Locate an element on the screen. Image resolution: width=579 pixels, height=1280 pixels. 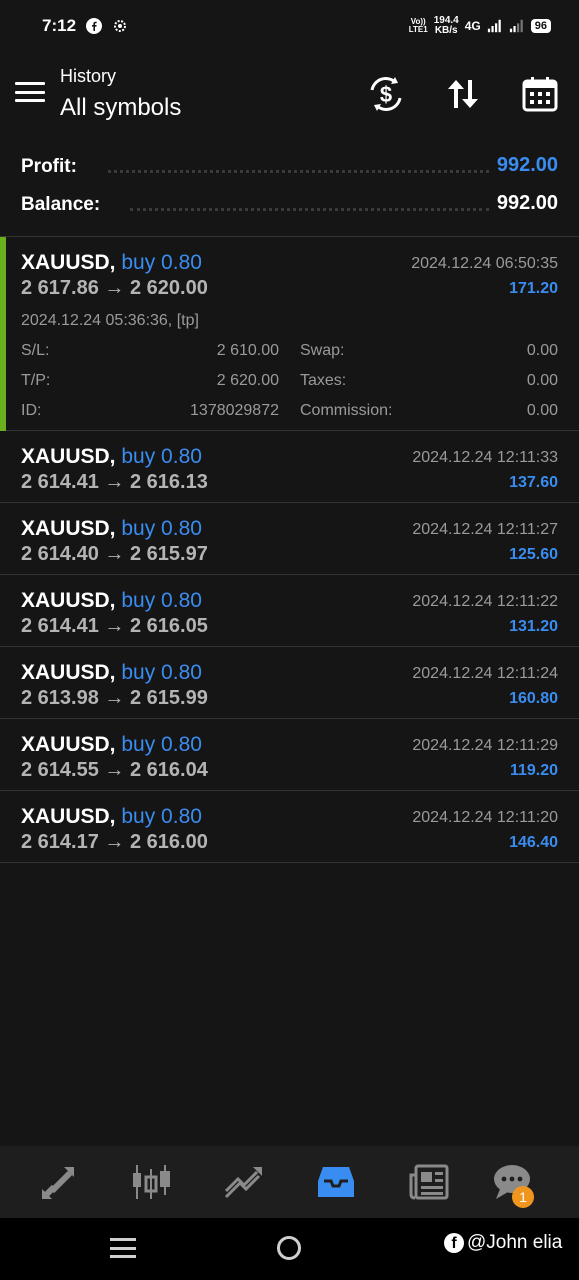
calendar-icon is located at coordinates (540, 94).